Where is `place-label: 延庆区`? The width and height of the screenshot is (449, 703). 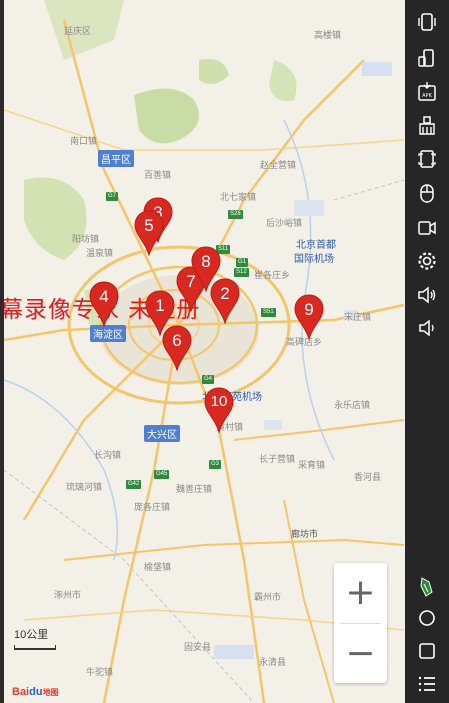
place-label: 延庆区 is located at coordinates (78, 31).